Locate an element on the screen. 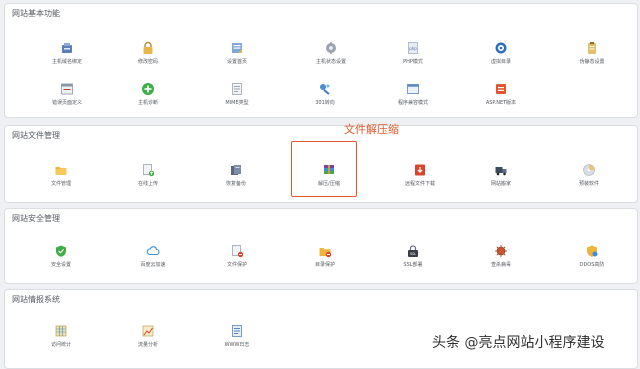 This screenshot has height=369, width=640. item-label: SSL部署 is located at coordinates (413, 265).